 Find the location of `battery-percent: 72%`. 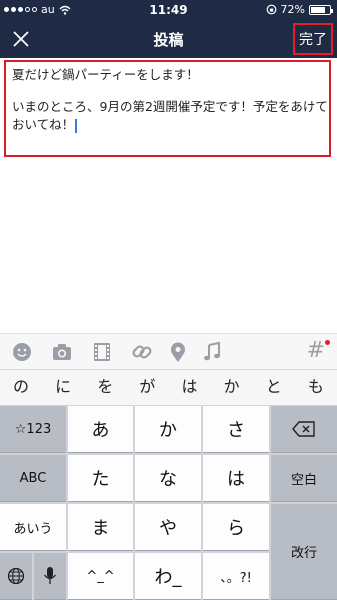

battery-percent: 72% is located at coordinates (292, 9).